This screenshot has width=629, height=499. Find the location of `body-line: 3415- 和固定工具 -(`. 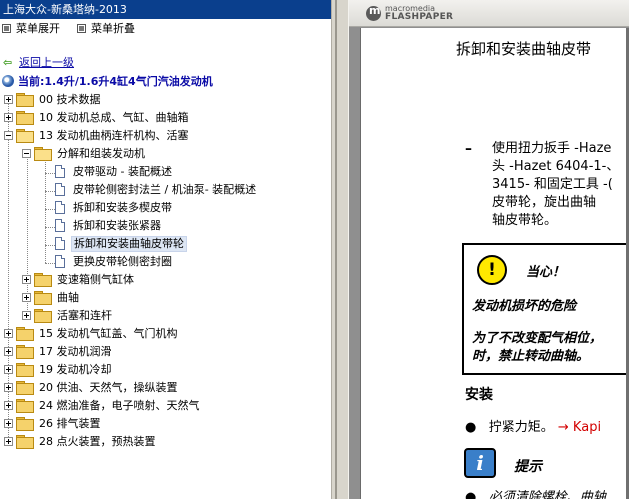

body-line: 3415- 和固定工具 -( is located at coordinates (552, 184).